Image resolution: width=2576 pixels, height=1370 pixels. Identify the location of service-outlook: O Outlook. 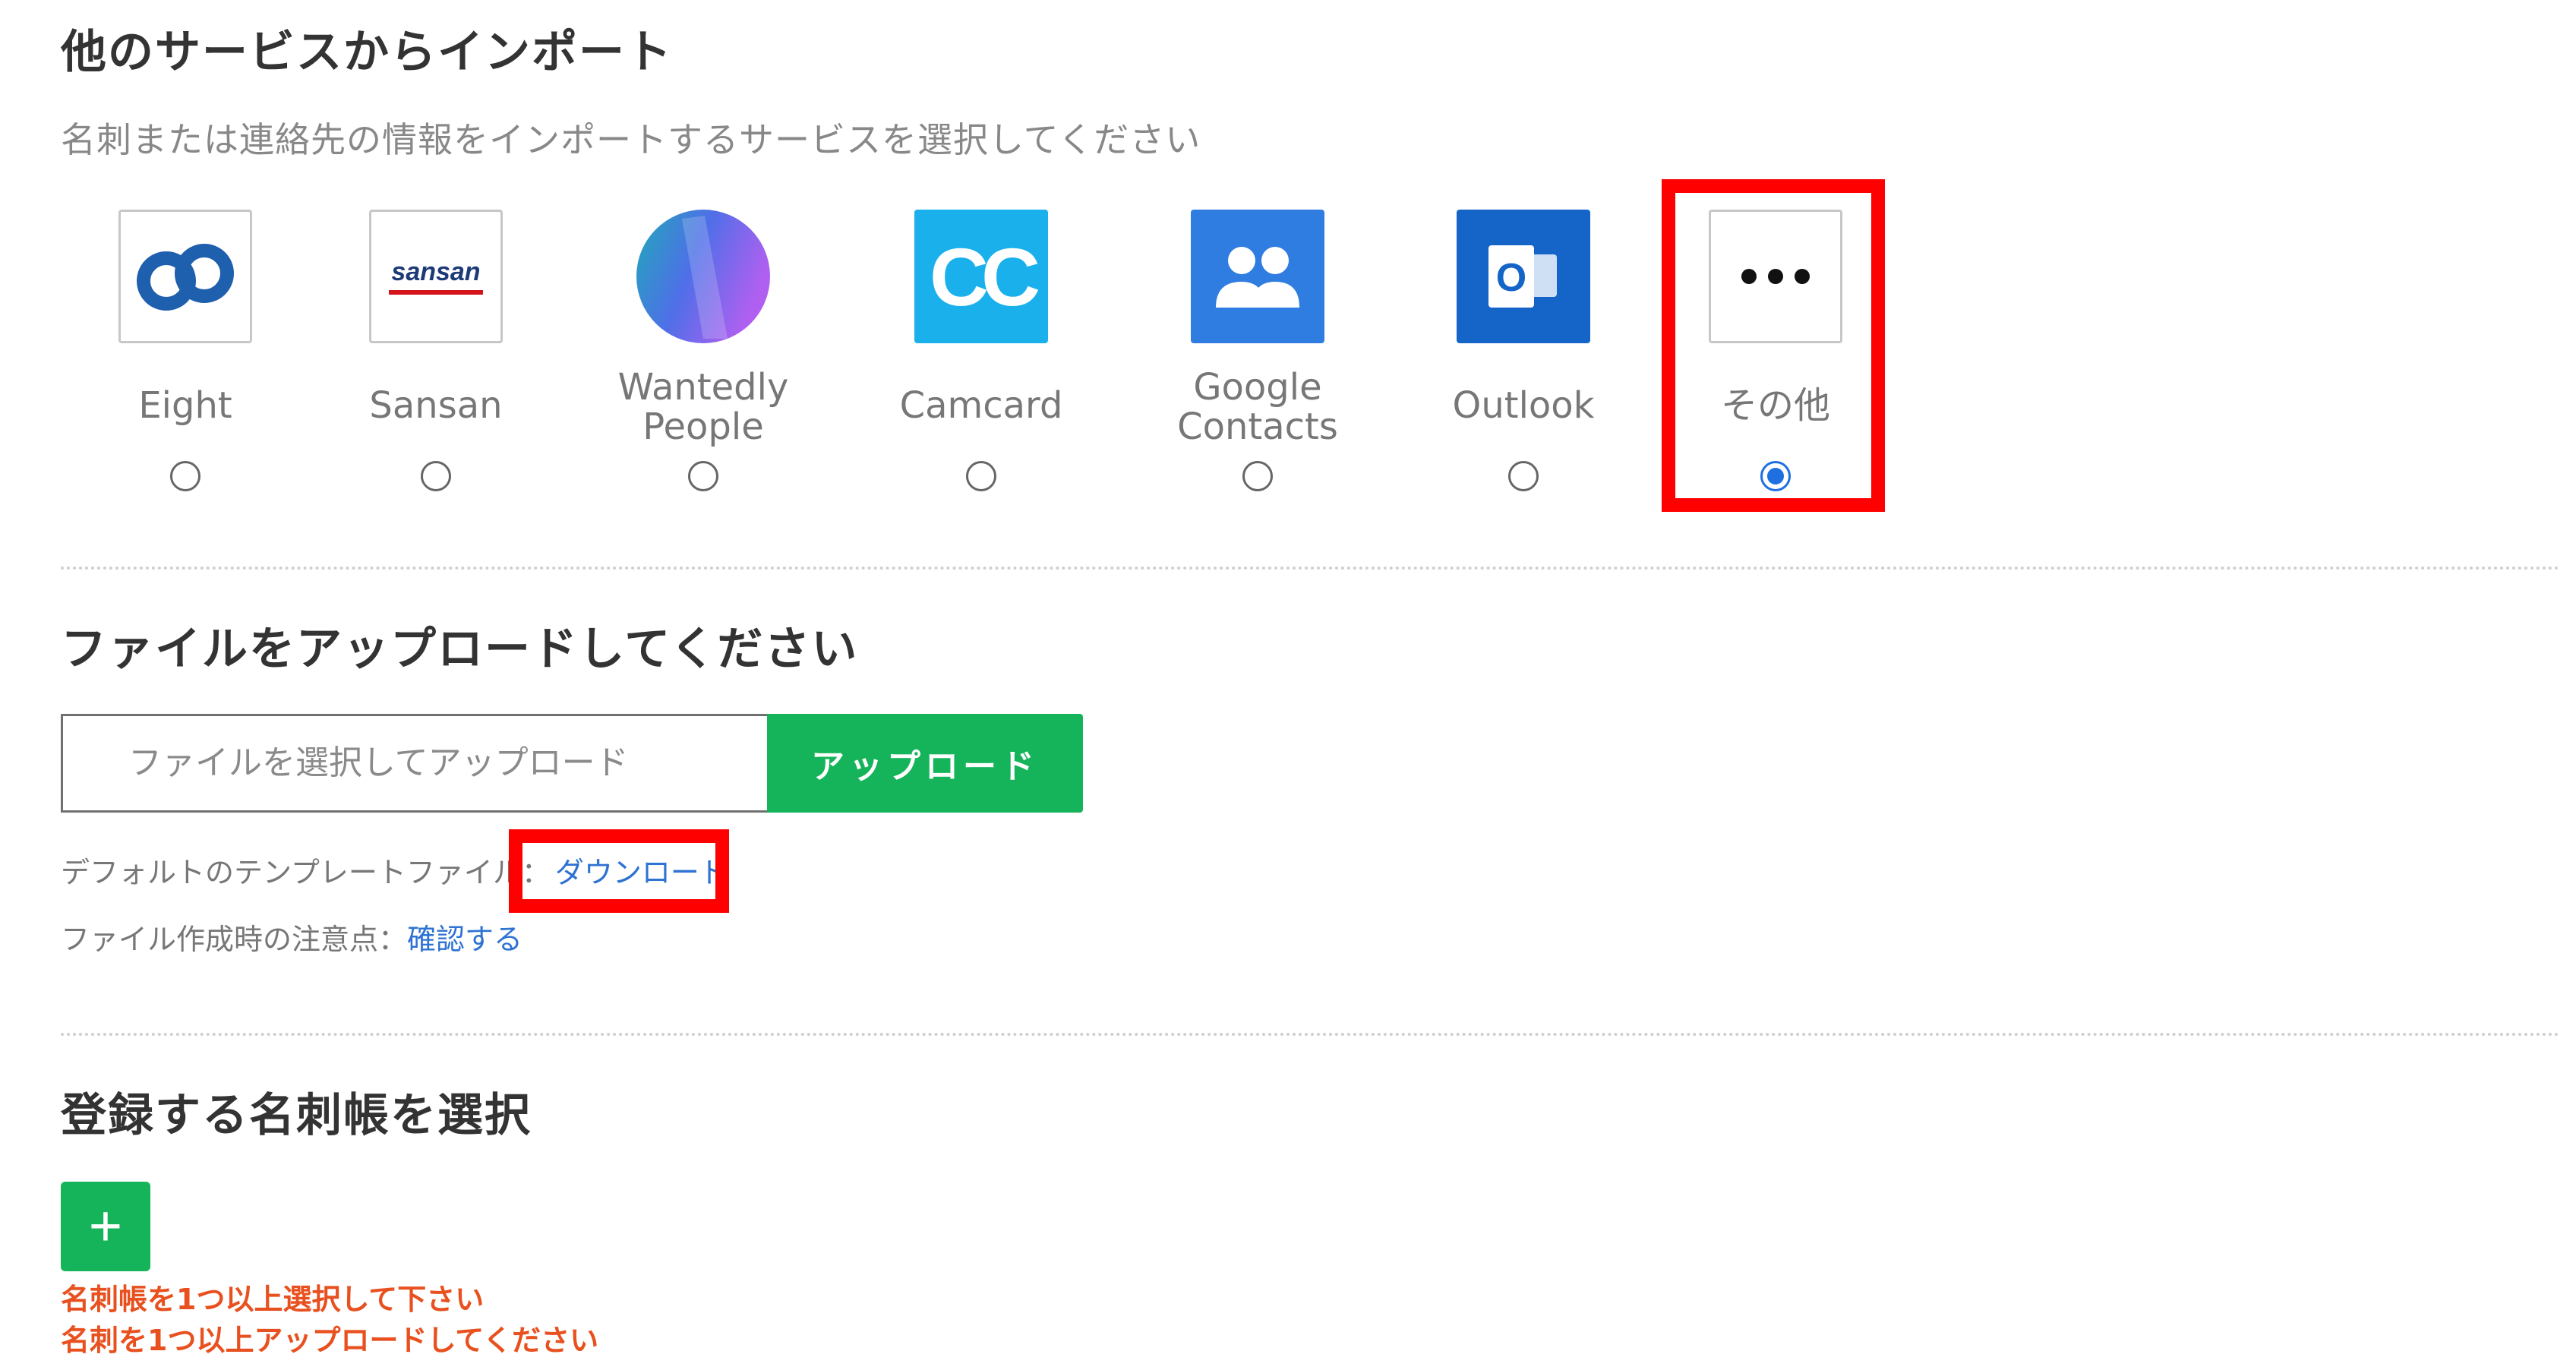
(1523, 266).